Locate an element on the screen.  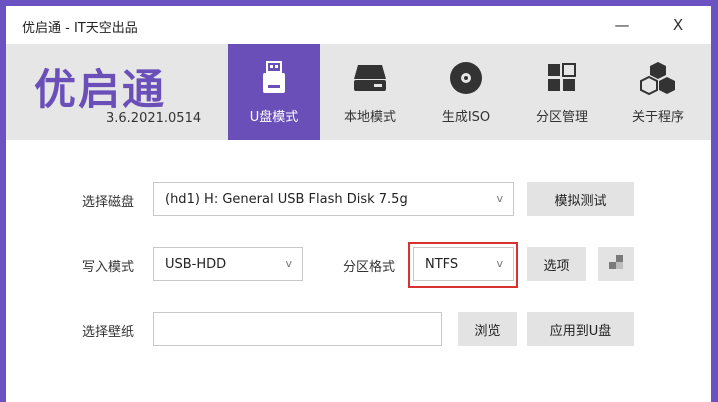
options-button: 选项 is located at coordinates (556, 264).